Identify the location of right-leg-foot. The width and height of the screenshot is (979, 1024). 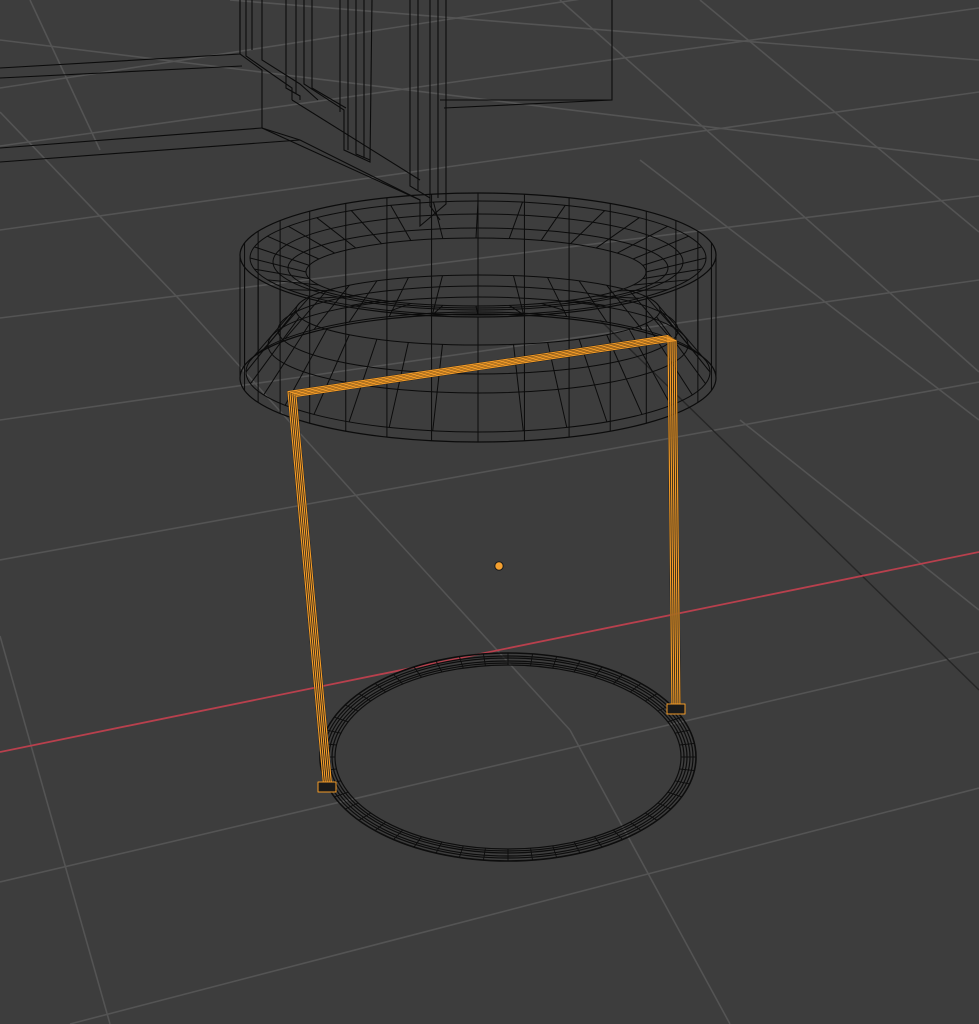
(676, 709).